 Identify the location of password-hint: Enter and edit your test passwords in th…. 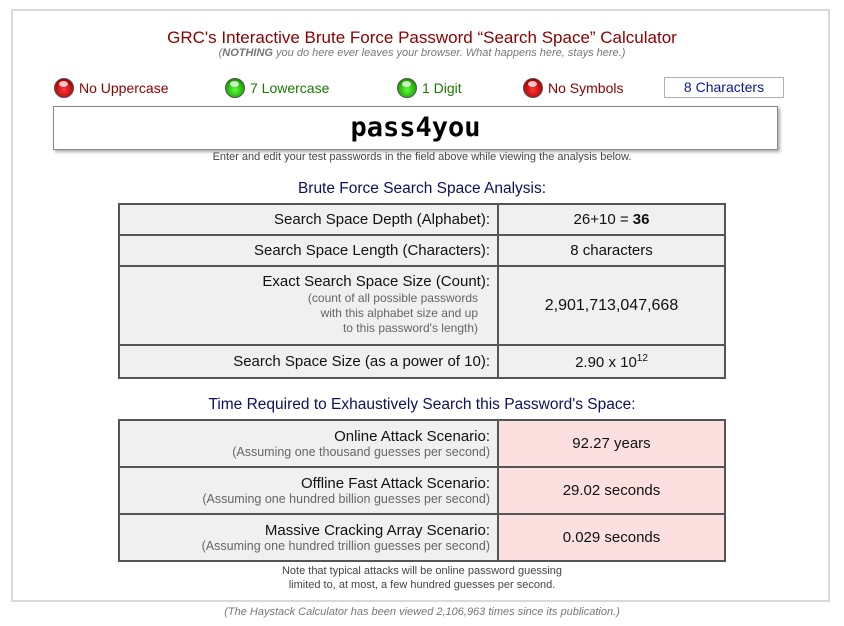
(422, 157).